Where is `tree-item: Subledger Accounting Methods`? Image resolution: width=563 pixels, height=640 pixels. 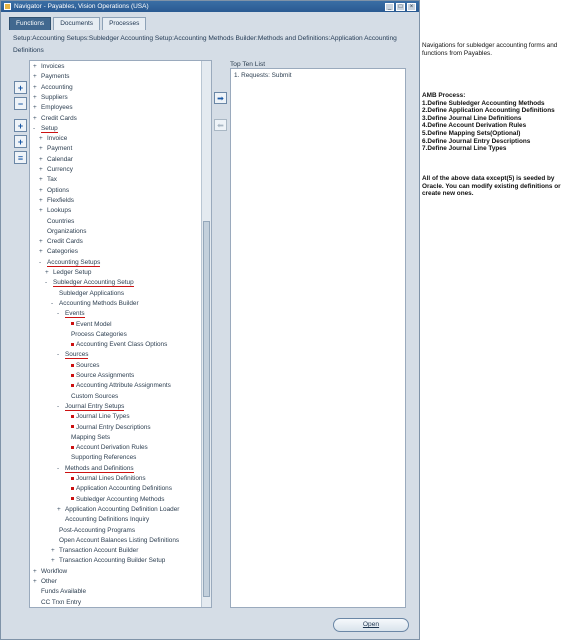 tree-item: Subledger Accounting Methods is located at coordinates (113, 500).